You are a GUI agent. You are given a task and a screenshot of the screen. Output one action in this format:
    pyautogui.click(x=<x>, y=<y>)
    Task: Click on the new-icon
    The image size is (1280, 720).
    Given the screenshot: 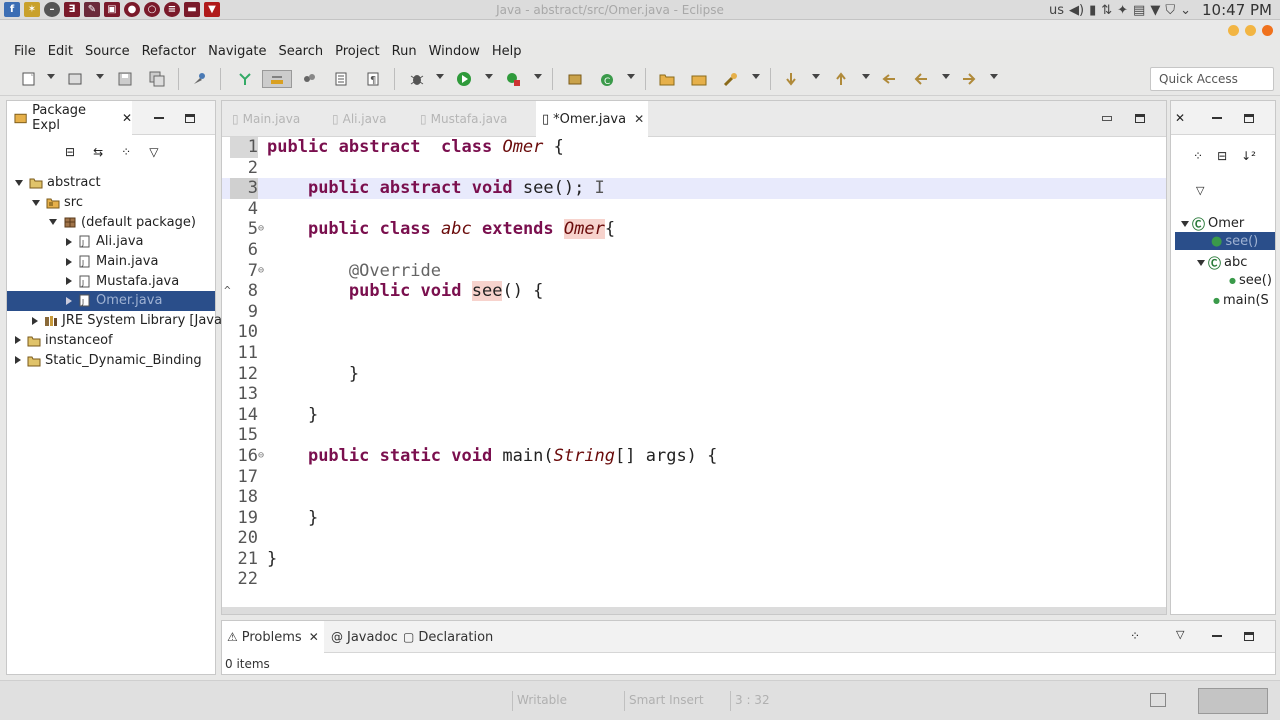 What is the action you would take?
    pyautogui.click(x=29, y=79)
    